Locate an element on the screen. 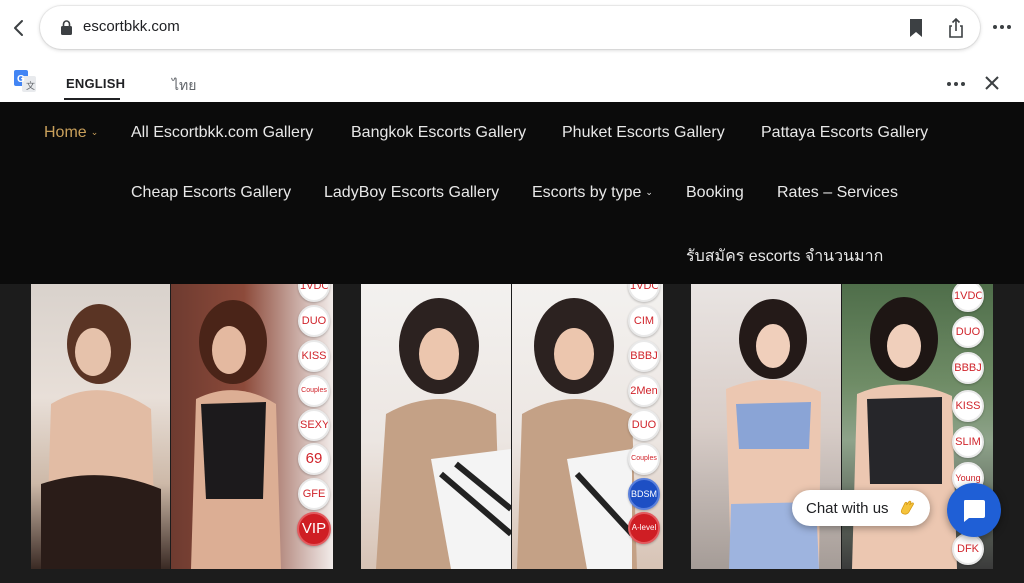 Image resolution: width=1024 pixels, height=583 pixels. back-arrow-icon is located at coordinates (19, 28).